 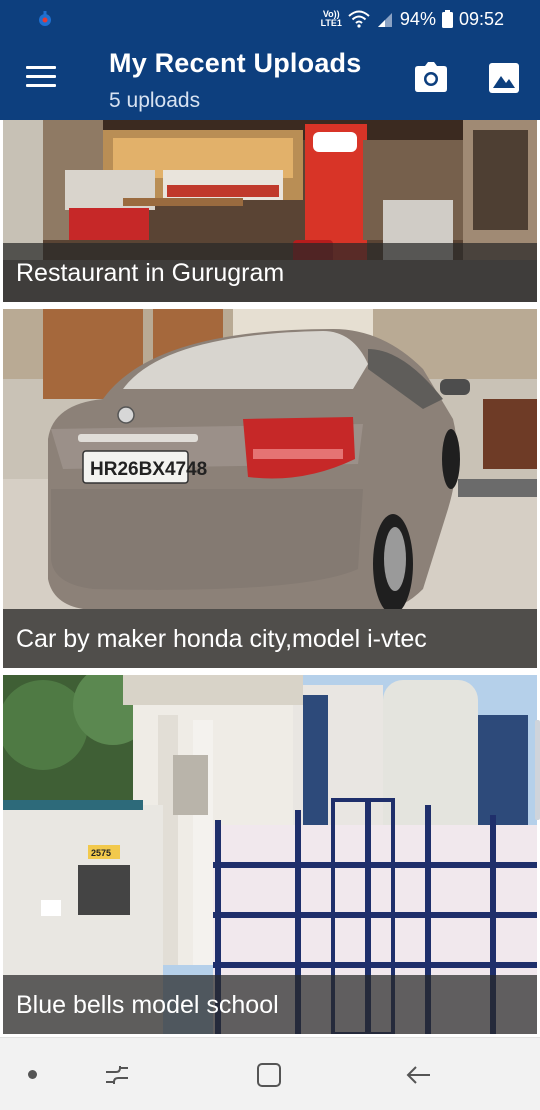 I want to click on volte-indicator: Vo)) LTE1, so click(x=331, y=19).